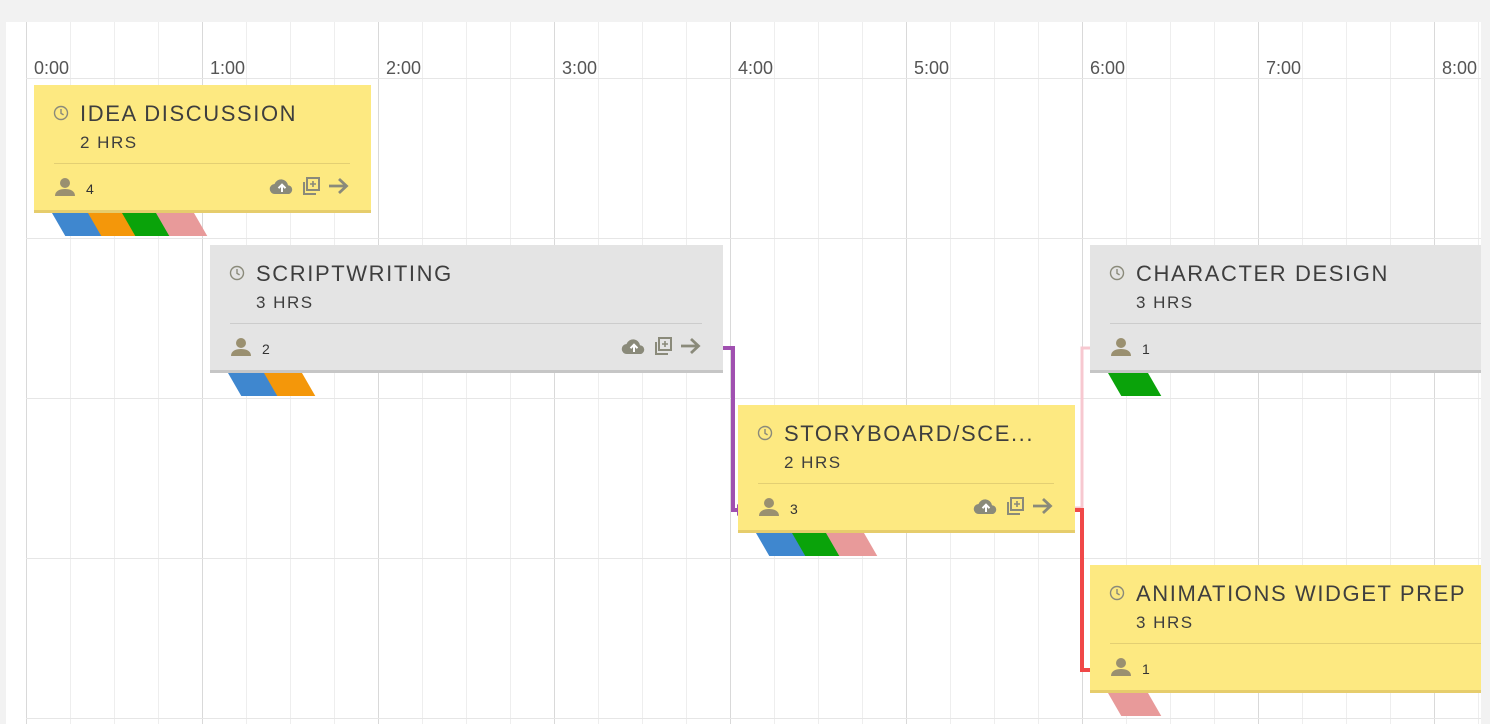 Image resolution: width=1490 pixels, height=724 pixels. I want to click on task-card: ANIMATIONS WIDGET PREP 3 HRS 1, so click(1285, 629).